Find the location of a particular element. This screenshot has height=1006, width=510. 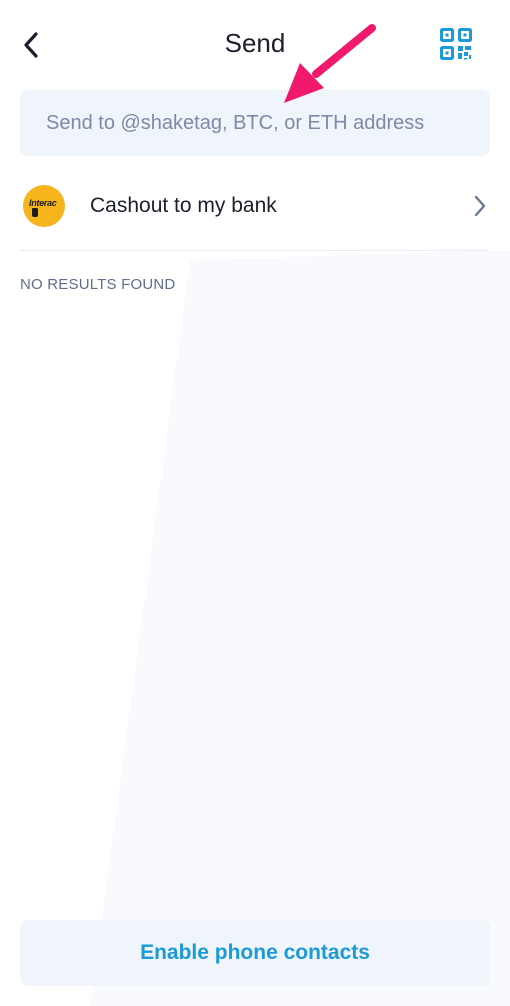

header-bar: Send is located at coordinates (255, 44).